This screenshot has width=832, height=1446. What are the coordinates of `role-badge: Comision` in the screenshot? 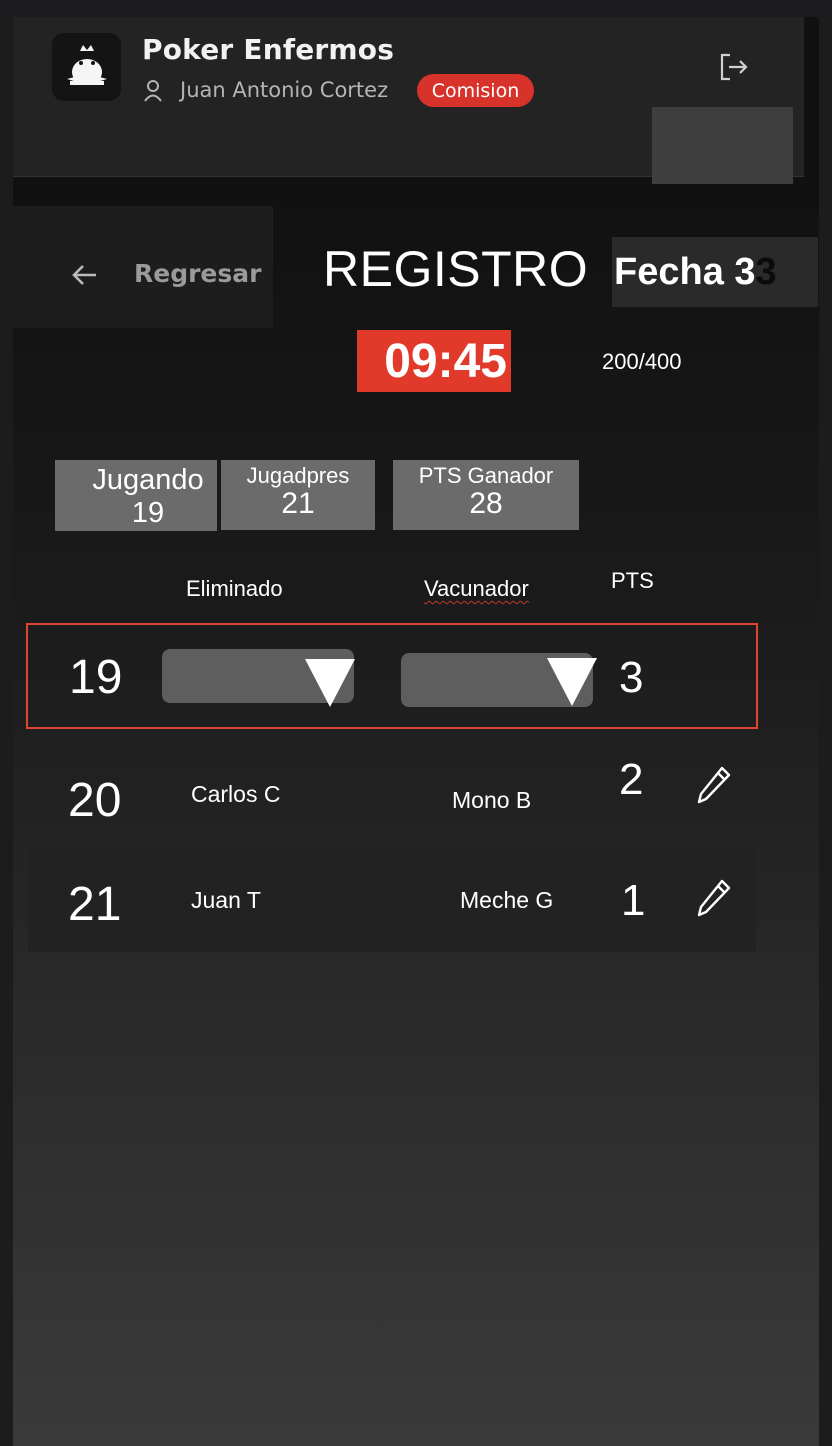 It's located at (475, 90).